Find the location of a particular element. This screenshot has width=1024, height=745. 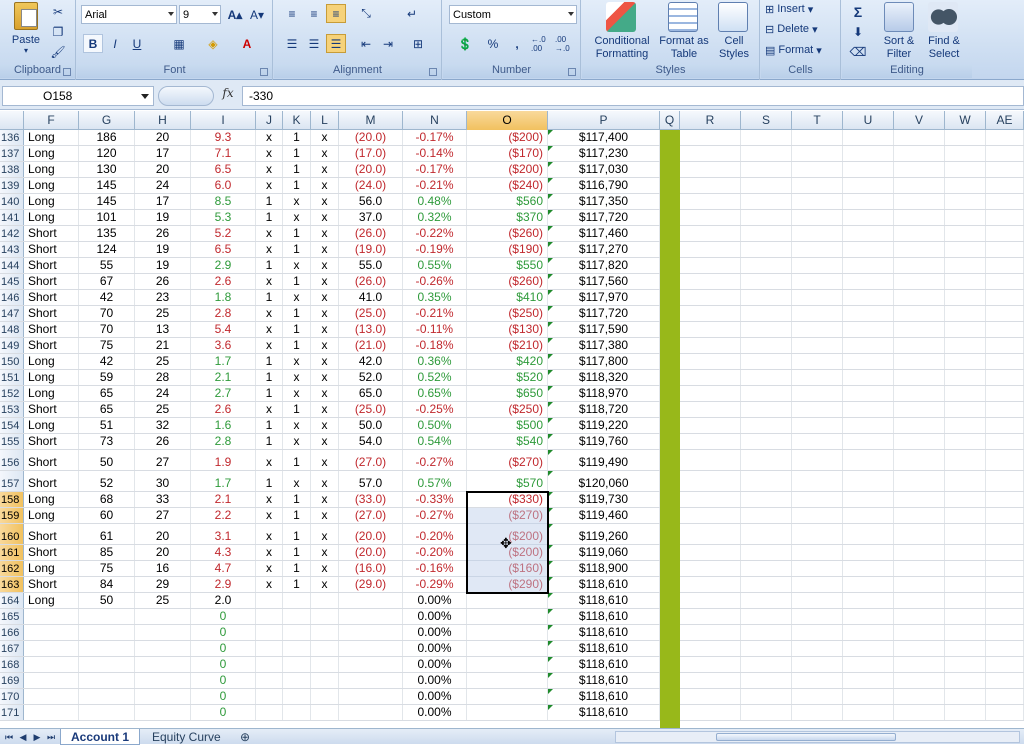

cell-f is located at coordinates (51, 632).